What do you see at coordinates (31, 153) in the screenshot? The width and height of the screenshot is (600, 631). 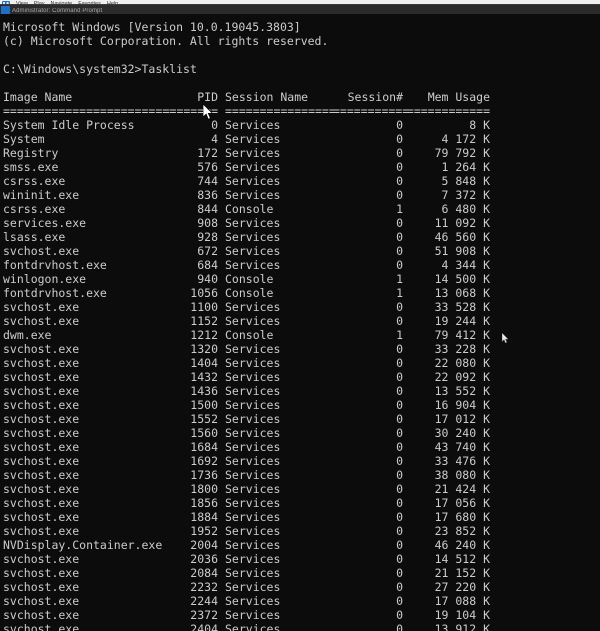 I see `cell-image-name: Registry` at bounding box center [31, 153].